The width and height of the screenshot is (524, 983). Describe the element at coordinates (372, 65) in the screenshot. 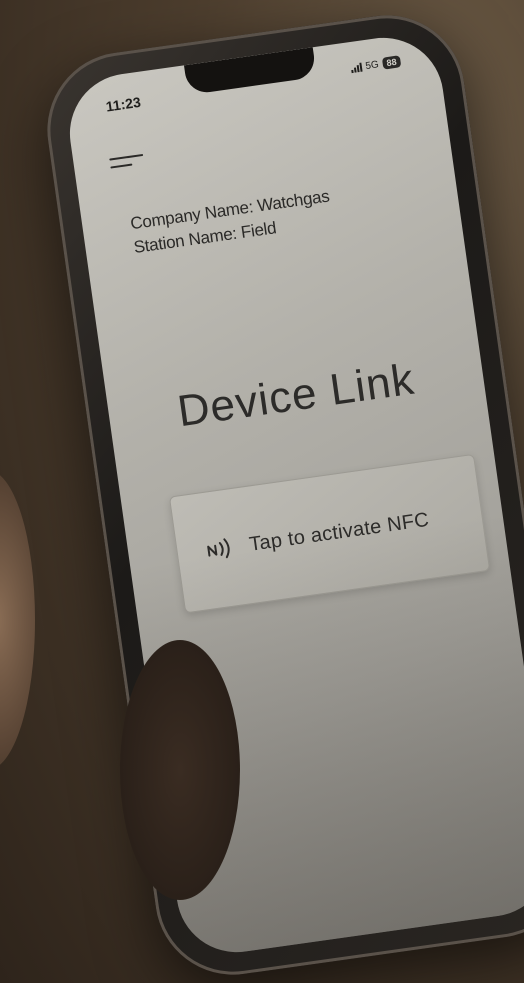

I see `network-type: 5G` at that location.